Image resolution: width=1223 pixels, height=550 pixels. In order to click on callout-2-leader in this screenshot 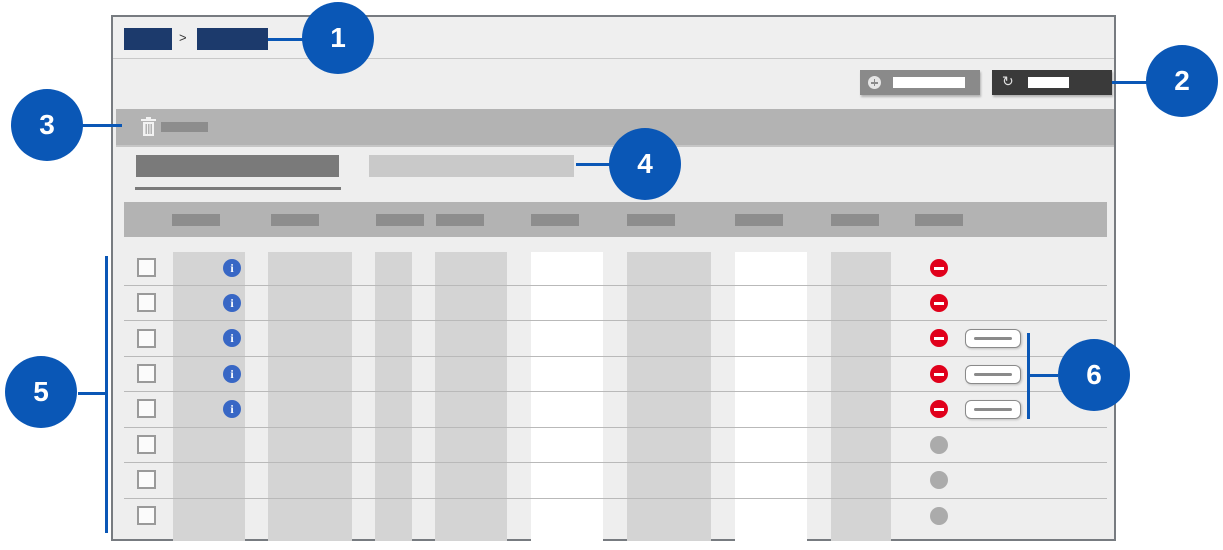, I will do `click(1130, 82)`.